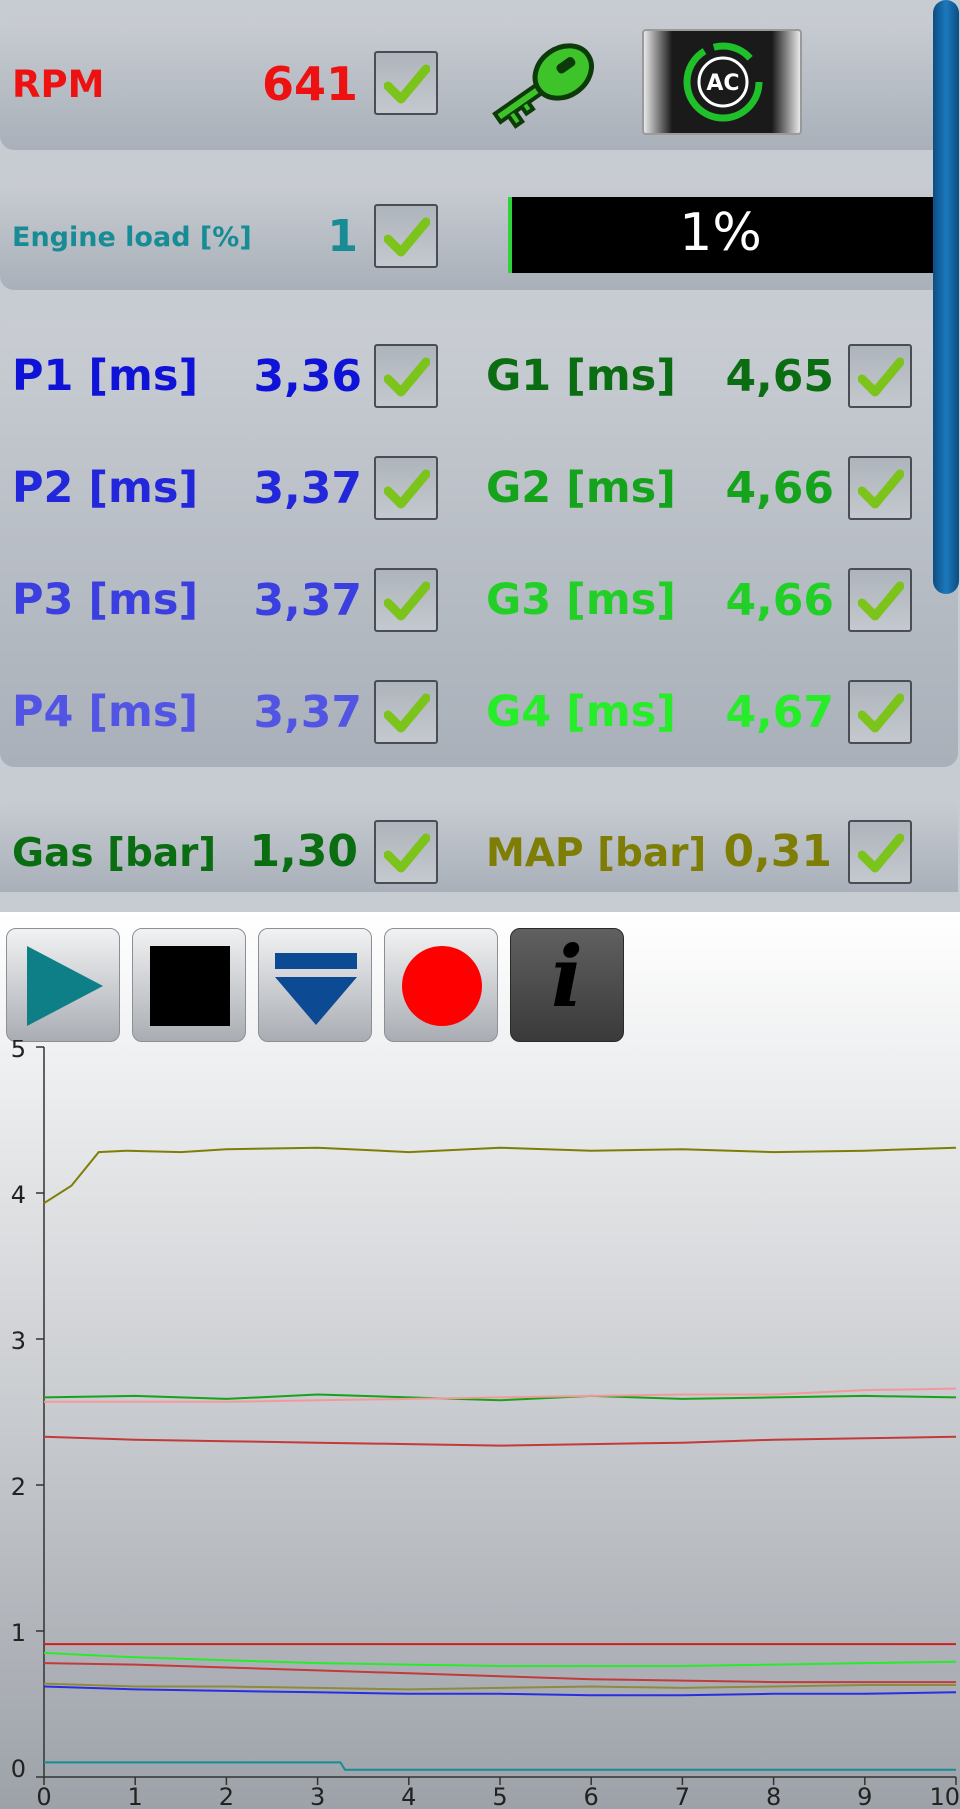  What do you see at coordinates (408, 1796) in the screenshot?
I see `x-tick-label: 4` at bounding box center [408, 1796].